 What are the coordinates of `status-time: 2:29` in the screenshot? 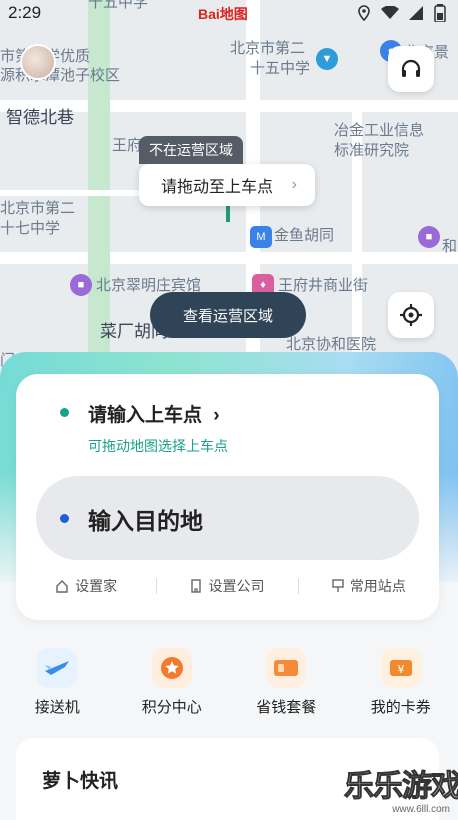 It's located at (25, 12).